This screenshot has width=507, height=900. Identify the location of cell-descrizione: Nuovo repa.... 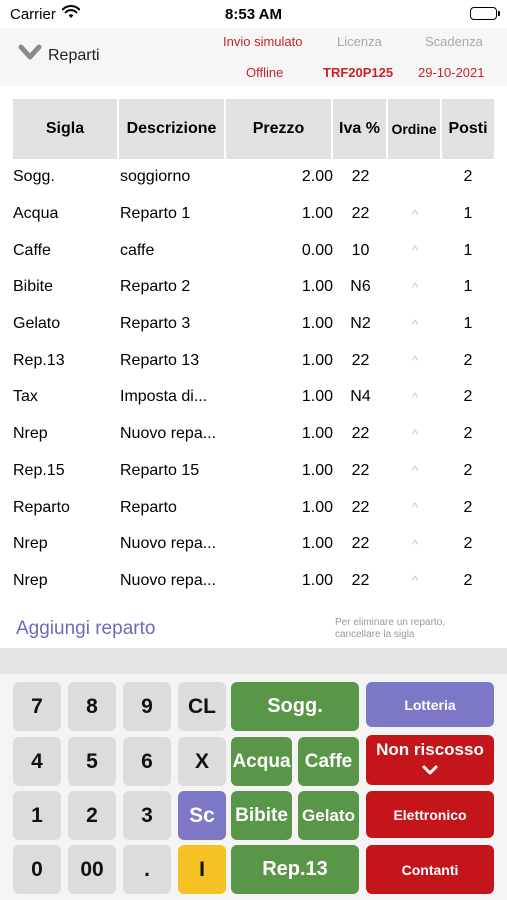
(168, 434).